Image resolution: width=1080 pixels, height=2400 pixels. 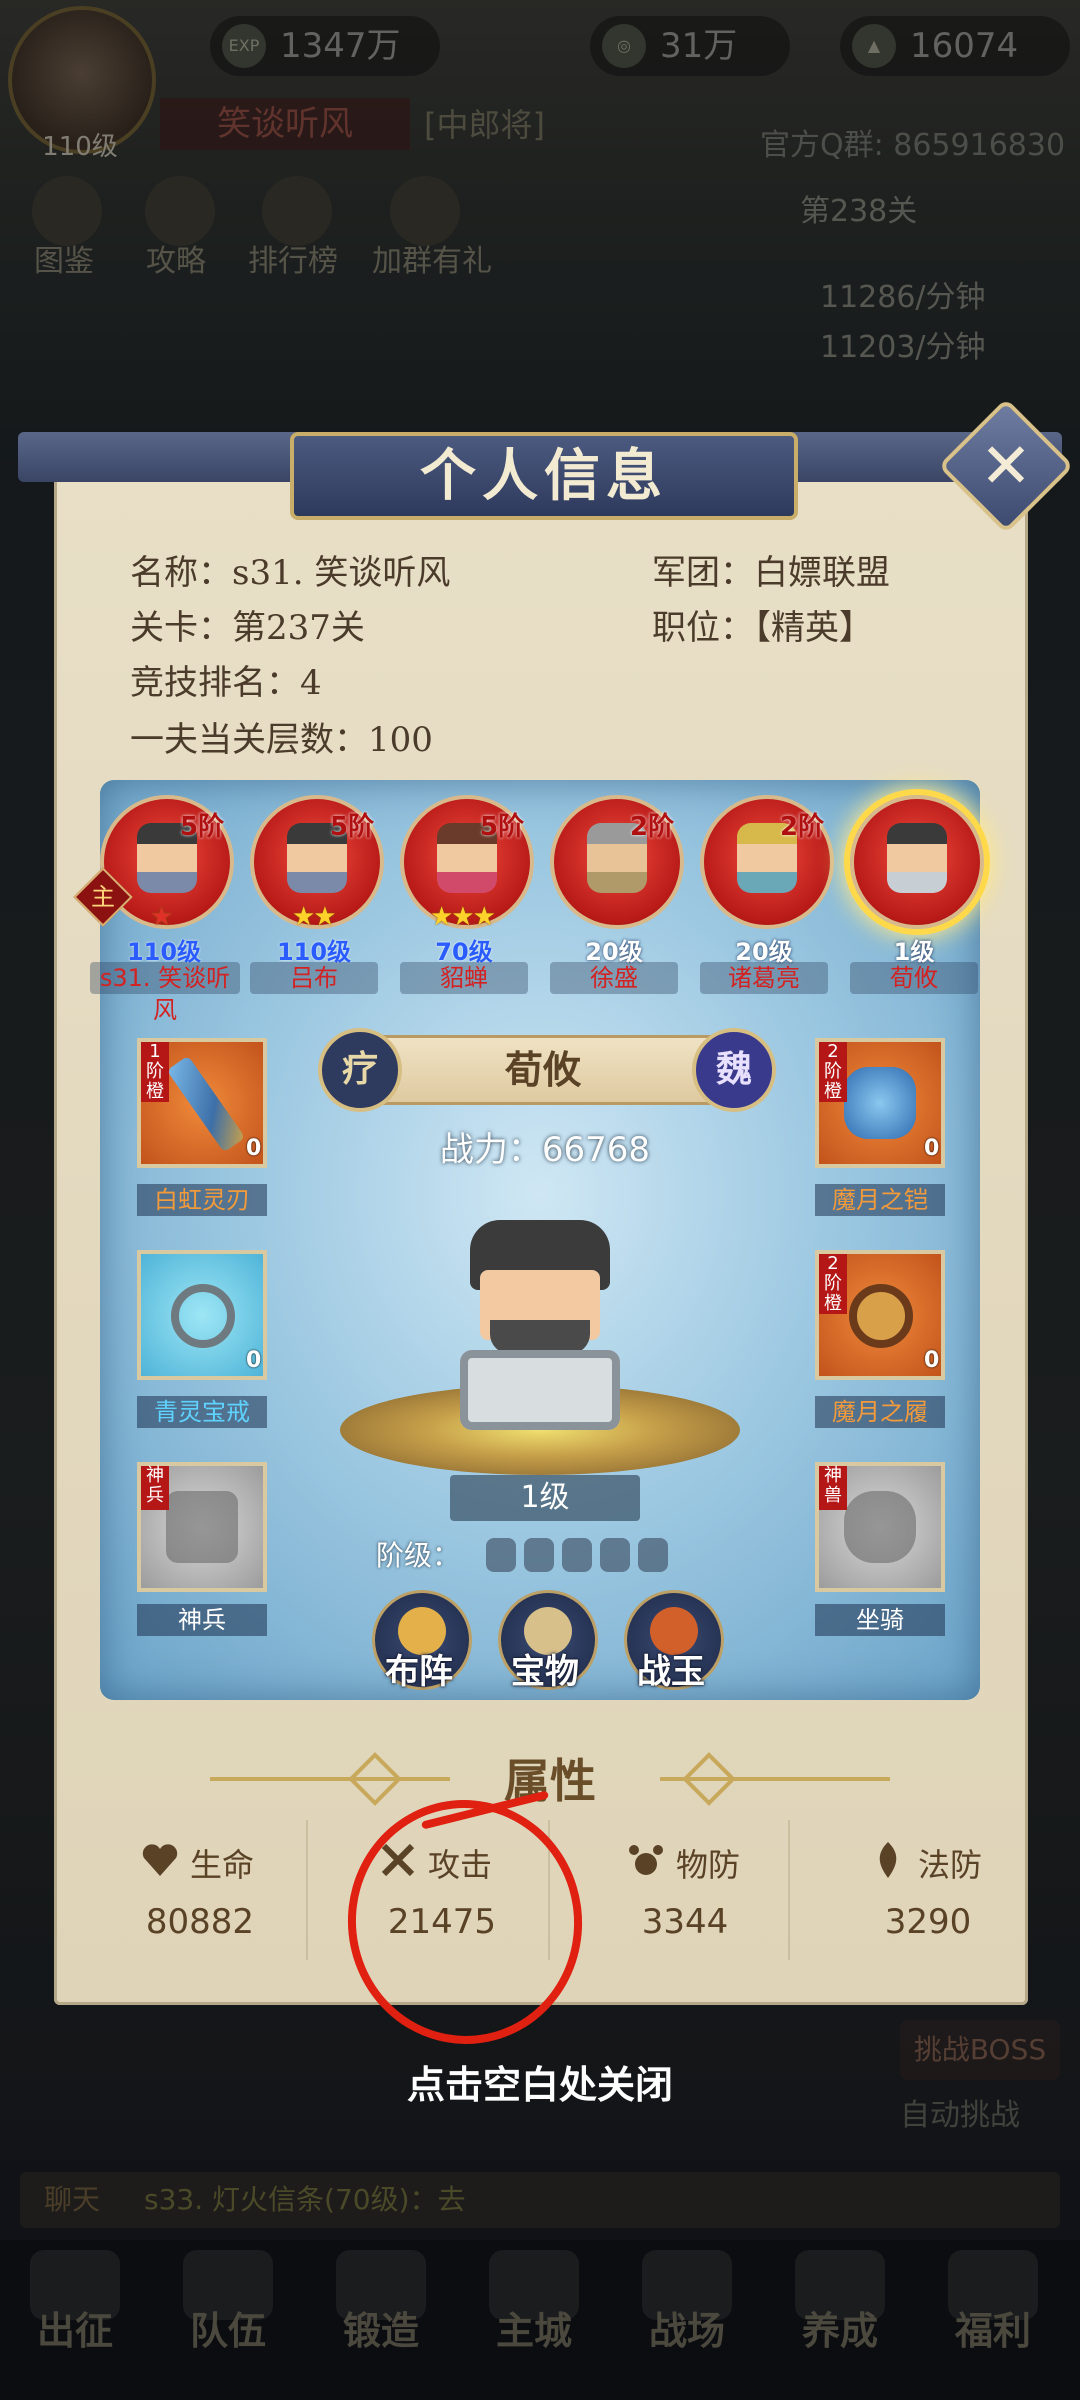 I want to click on formation-label: 布阵, so click(x=419, y=1668).